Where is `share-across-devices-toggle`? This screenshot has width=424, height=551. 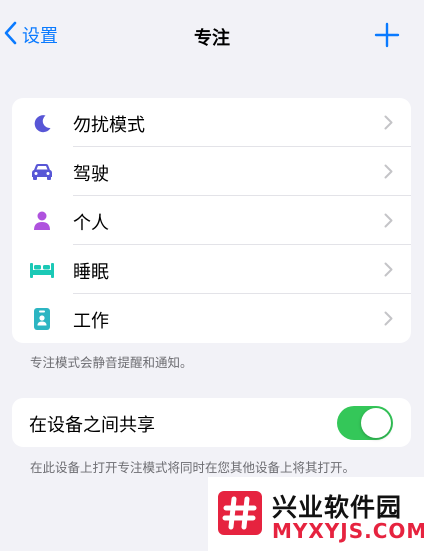 share-across-devices-toggle is located at coordinates (365, 423).